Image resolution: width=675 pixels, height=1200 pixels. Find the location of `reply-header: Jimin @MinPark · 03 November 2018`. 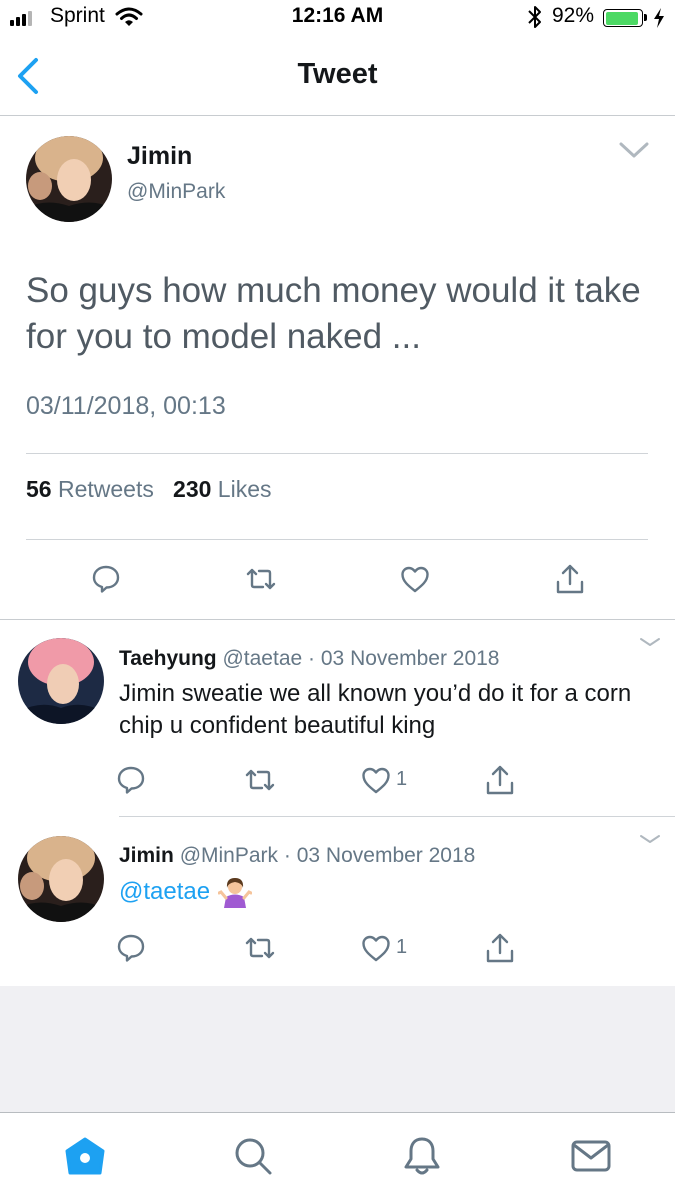

reply-header: Jimin @MinPark · 03 November 2018 is located at coordinates (297, 856).